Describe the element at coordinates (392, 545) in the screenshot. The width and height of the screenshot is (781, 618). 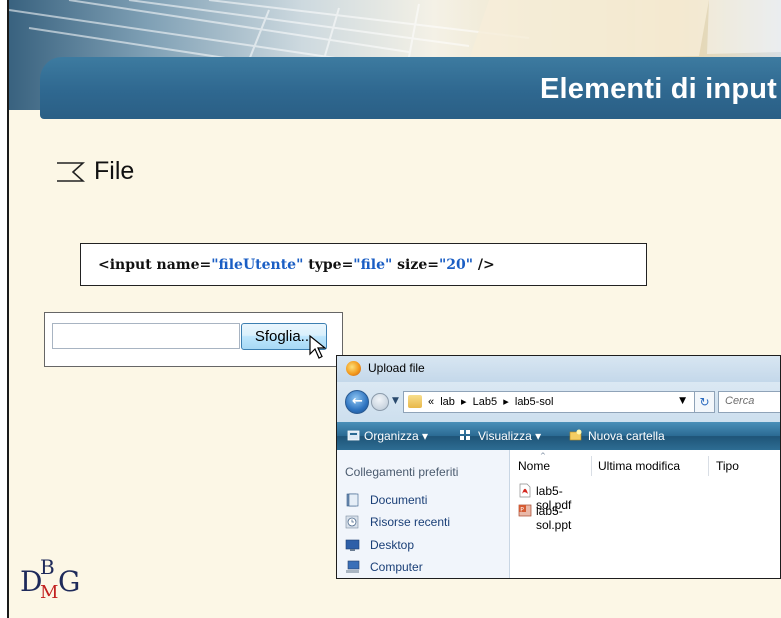
I see `sidebar-item-label: Desktop` at that location.